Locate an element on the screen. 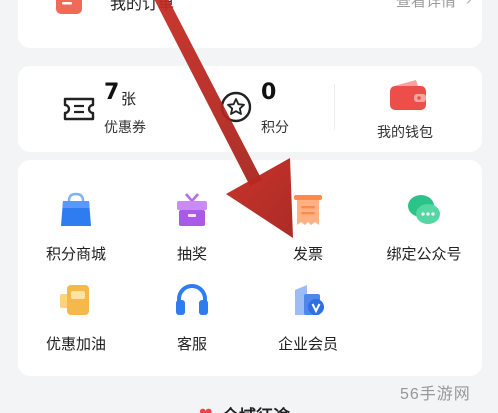  enterprise-member-item: 企业会员 is located at coordinates (308, 305).